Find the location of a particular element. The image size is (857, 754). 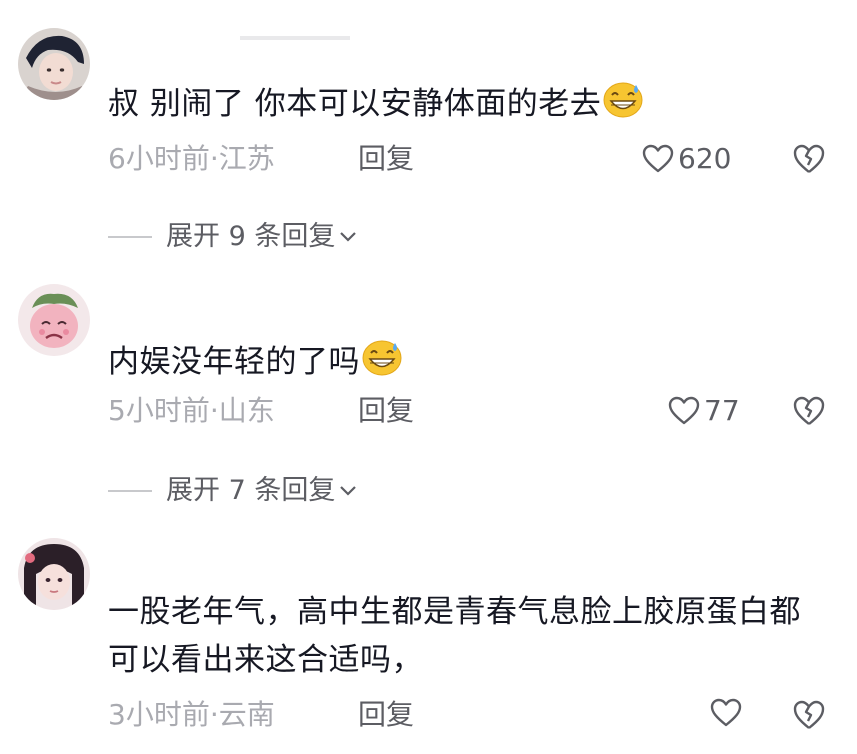

like-count: 620 is located at coordinates (705, 158).